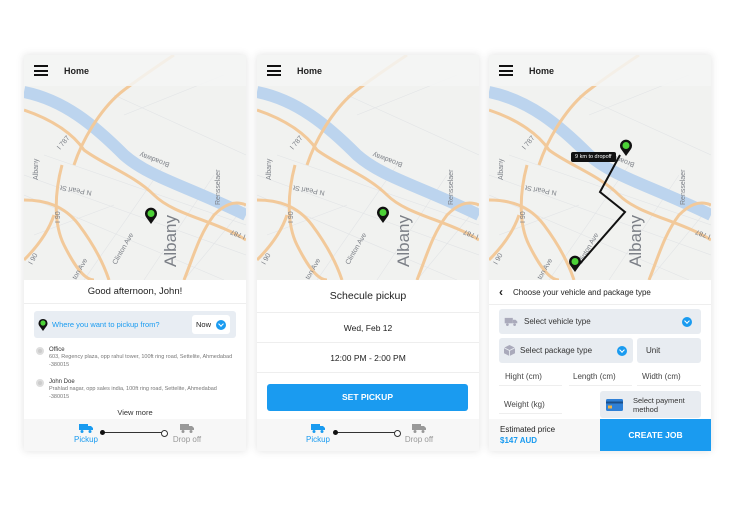  Describe the element at coordinates (600, 379) in the screenshot. I see `length-input: Length (cm)` at that location.